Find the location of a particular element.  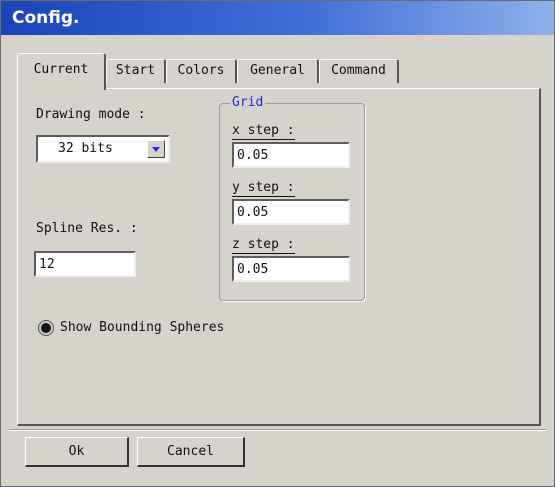

tab-start: Start is located at coordinates (136, 71).